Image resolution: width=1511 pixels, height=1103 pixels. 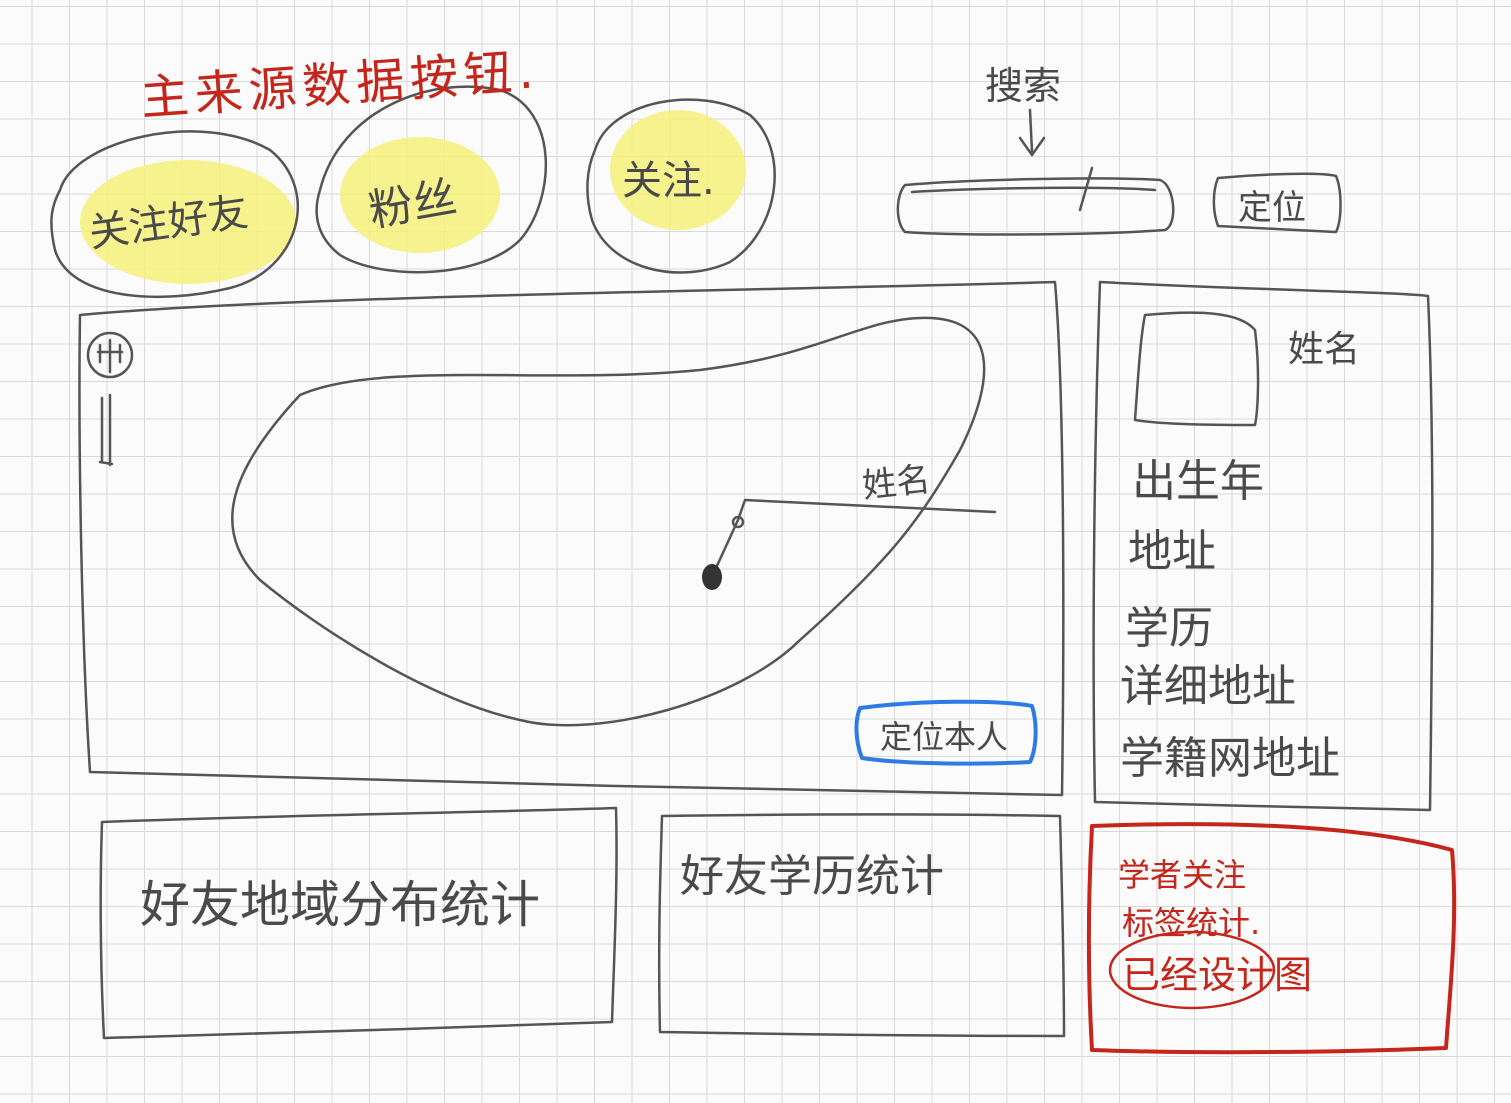 I want to click on education-stats-chart-label: 好友学历统计, so click(x=812, y=876).